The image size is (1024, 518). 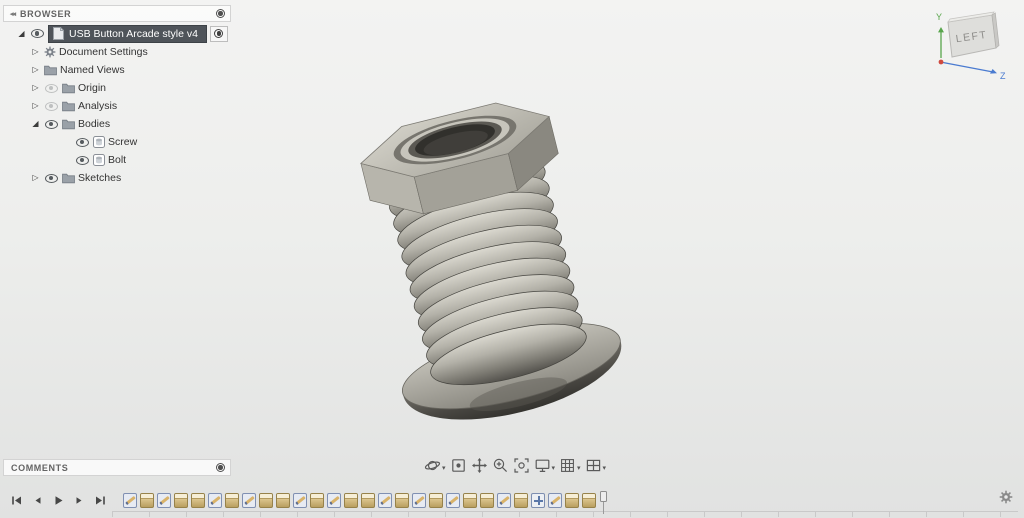 What do you see at coordinates (37, 500) in the screenshot?
I see `timeline-step-back-button` at bounding box center [37, 500].